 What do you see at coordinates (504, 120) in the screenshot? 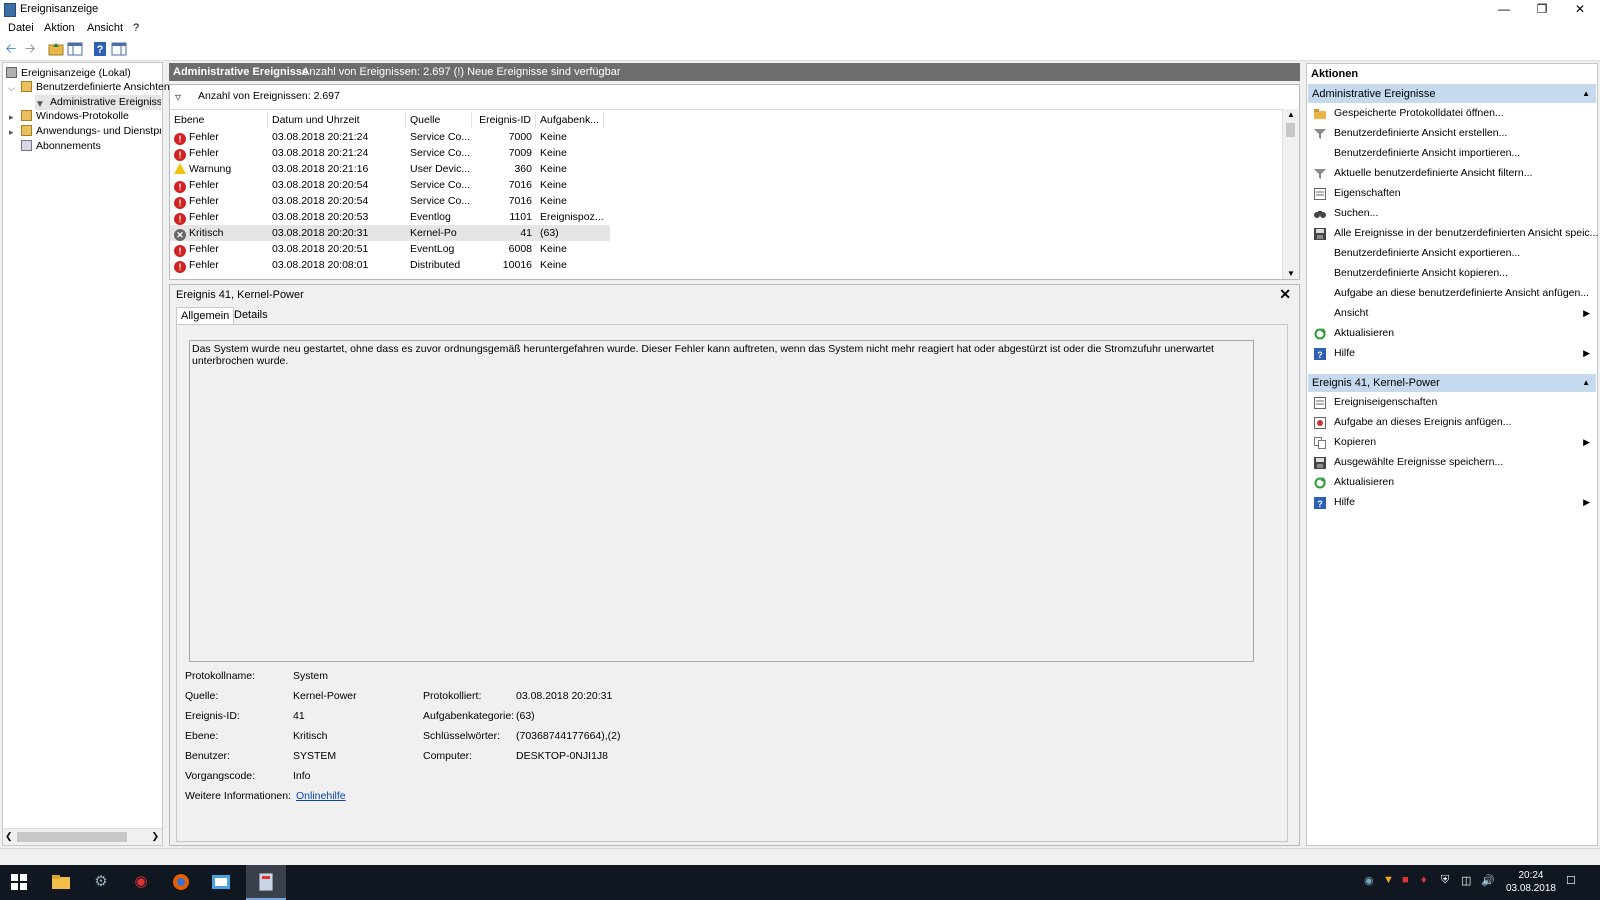
I see `column-ereignis-id: Ereignis-ID` at bounding box center [504, 120].